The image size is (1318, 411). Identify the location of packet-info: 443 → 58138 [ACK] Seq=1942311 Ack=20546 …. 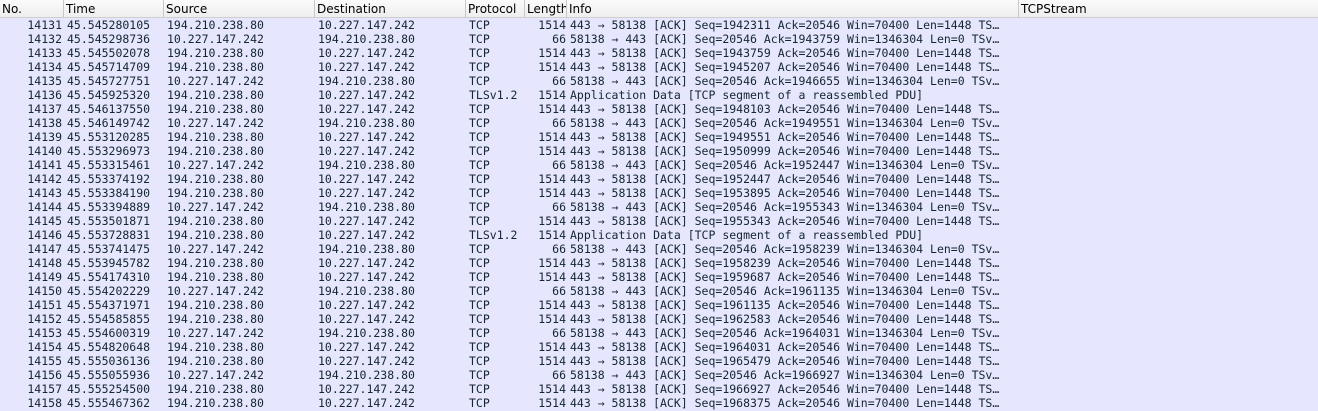
(785, 25).